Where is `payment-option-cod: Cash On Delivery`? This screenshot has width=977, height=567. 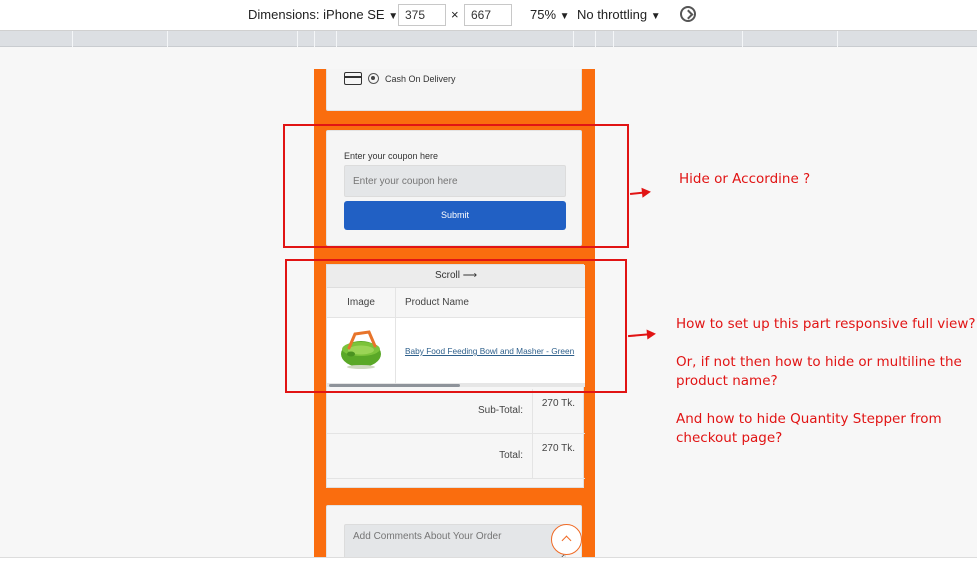
payment-option-cod: Cash On Delivery is located at coordinates (400, 78).